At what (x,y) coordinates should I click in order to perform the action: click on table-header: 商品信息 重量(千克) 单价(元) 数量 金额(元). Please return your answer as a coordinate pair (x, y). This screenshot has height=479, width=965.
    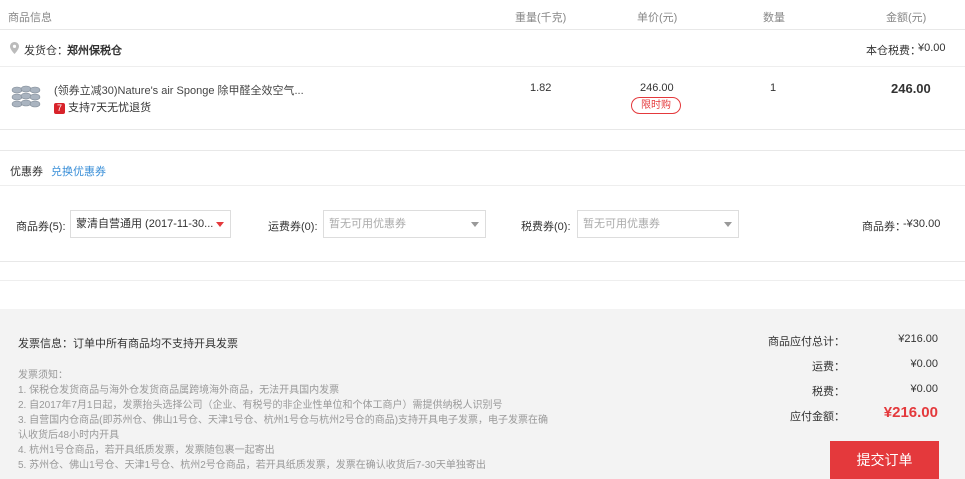
    Looking at the image, I should click on (482, 15).